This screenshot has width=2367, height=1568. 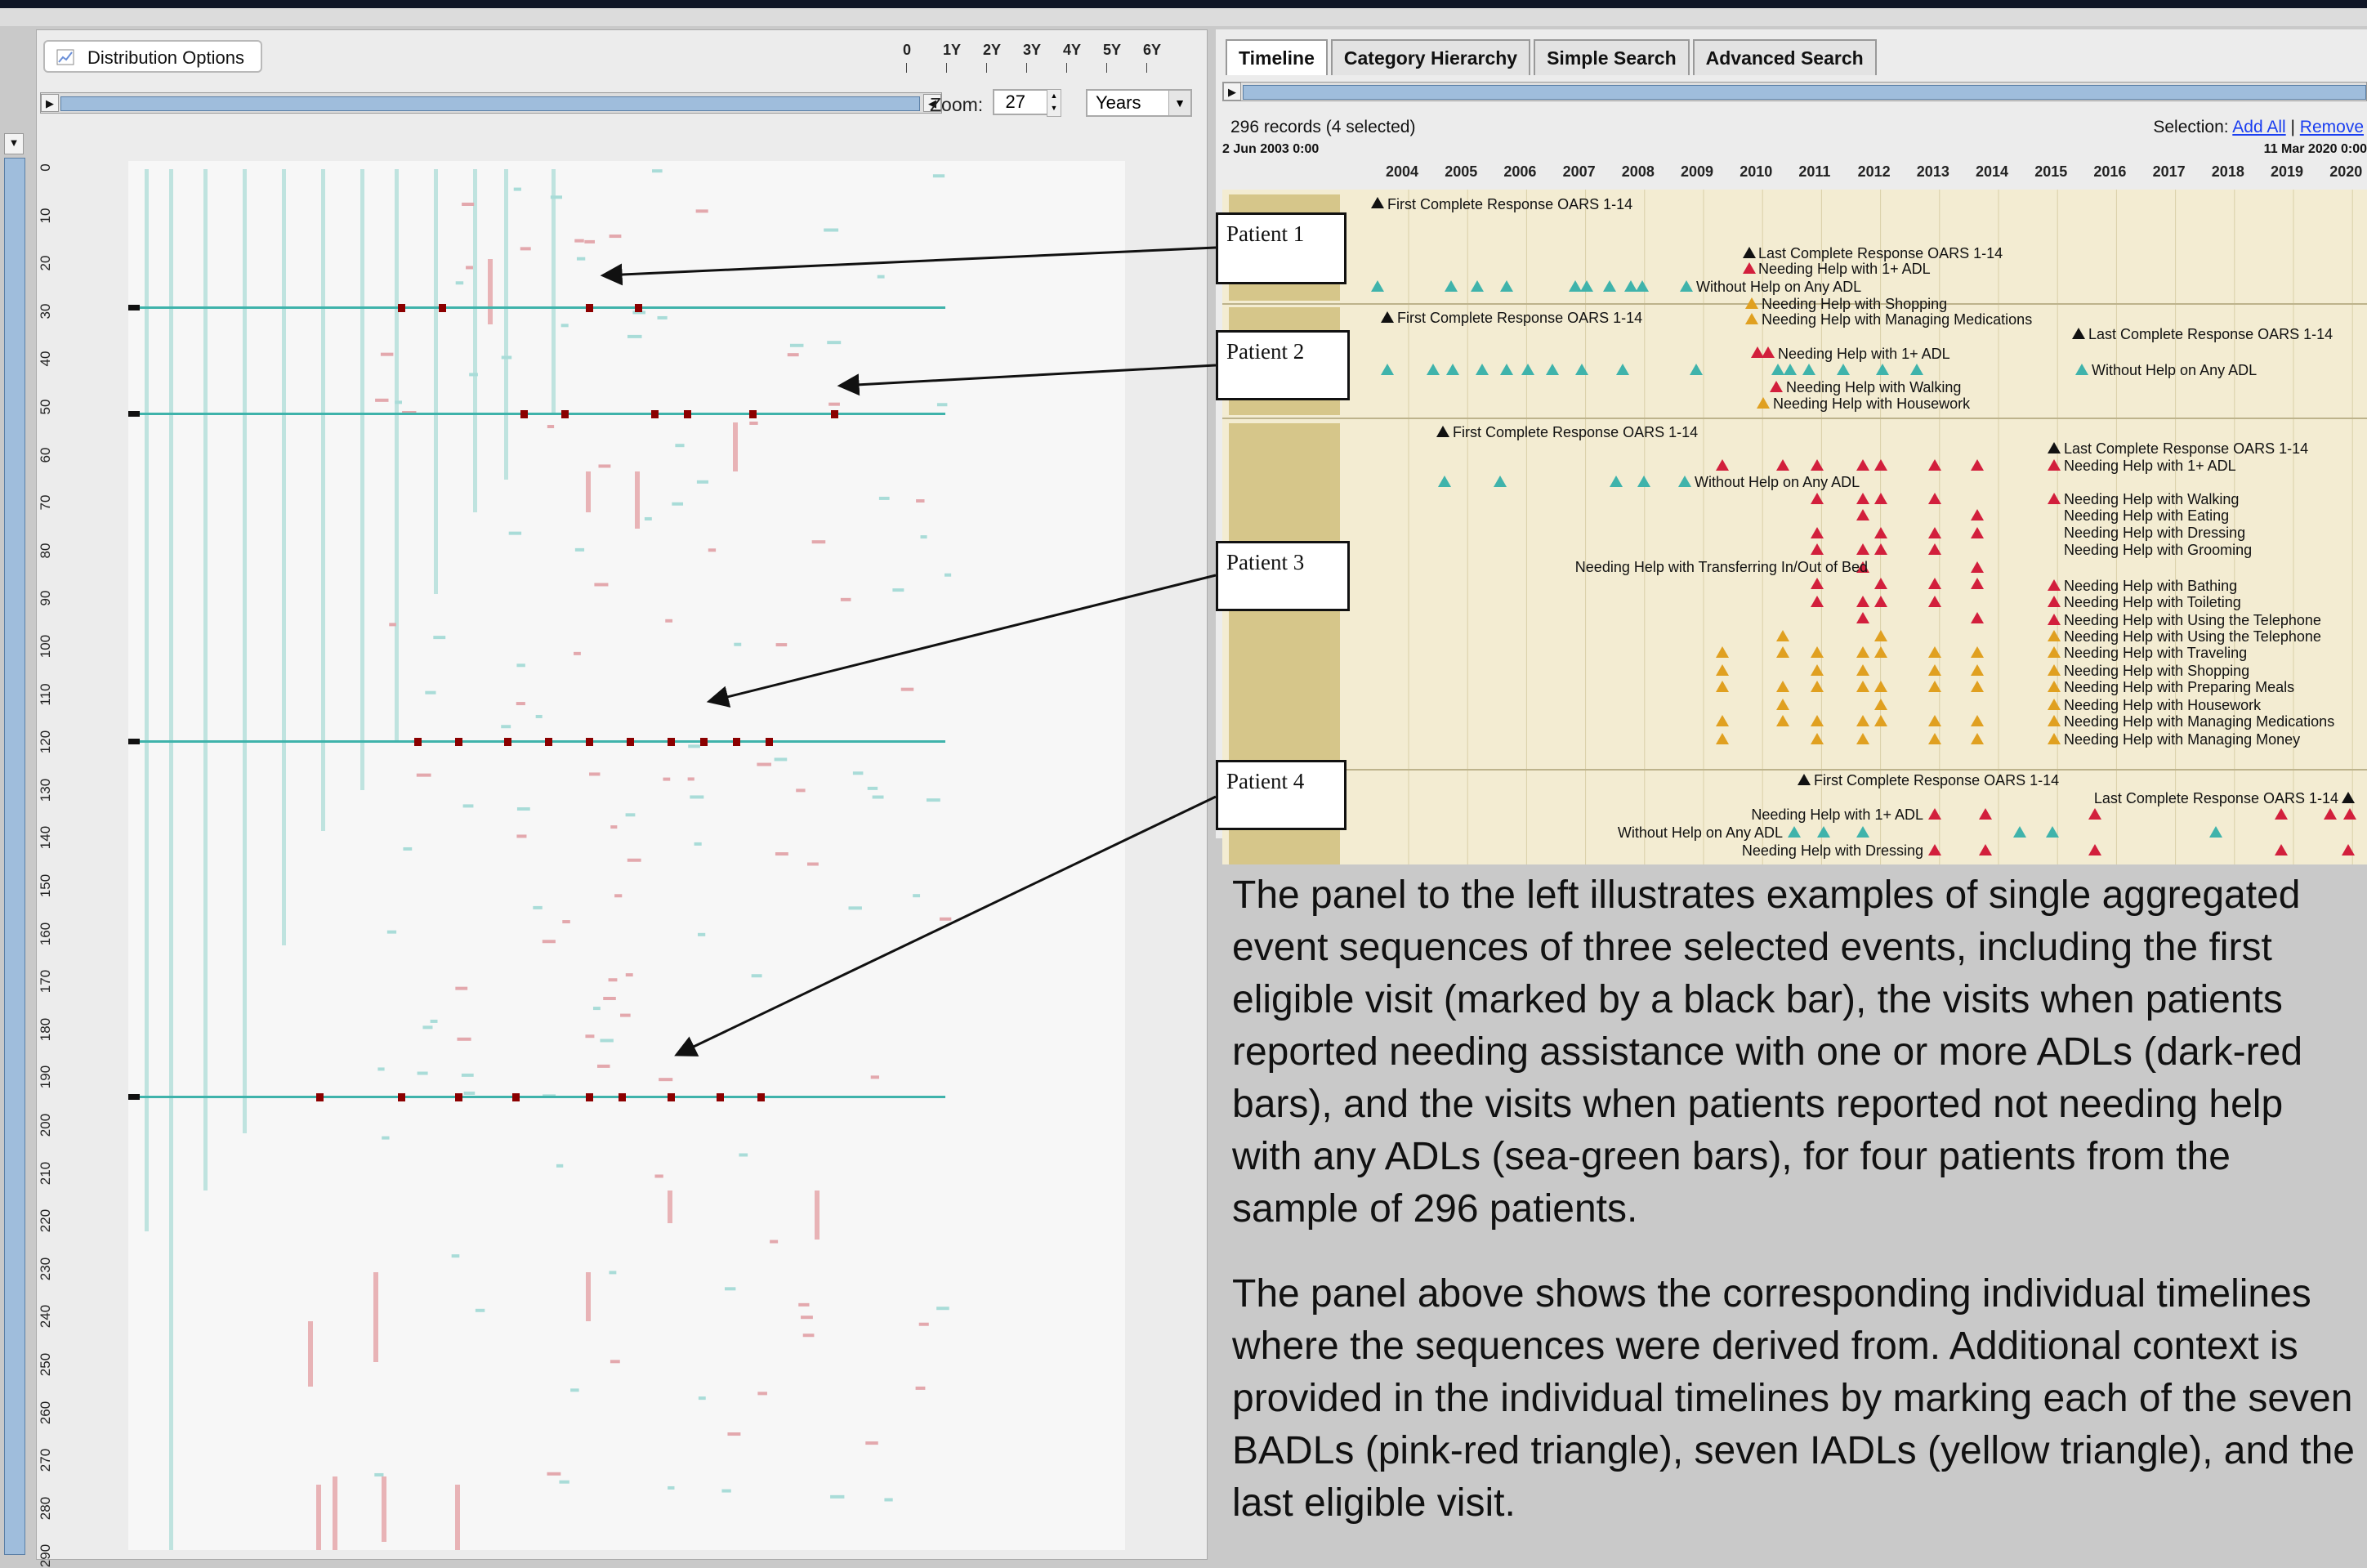 What do you see at coordinates (993, 50) in the screenshot?
I see `axis-tick-label: 2Y` at bounding box center [993, 50].